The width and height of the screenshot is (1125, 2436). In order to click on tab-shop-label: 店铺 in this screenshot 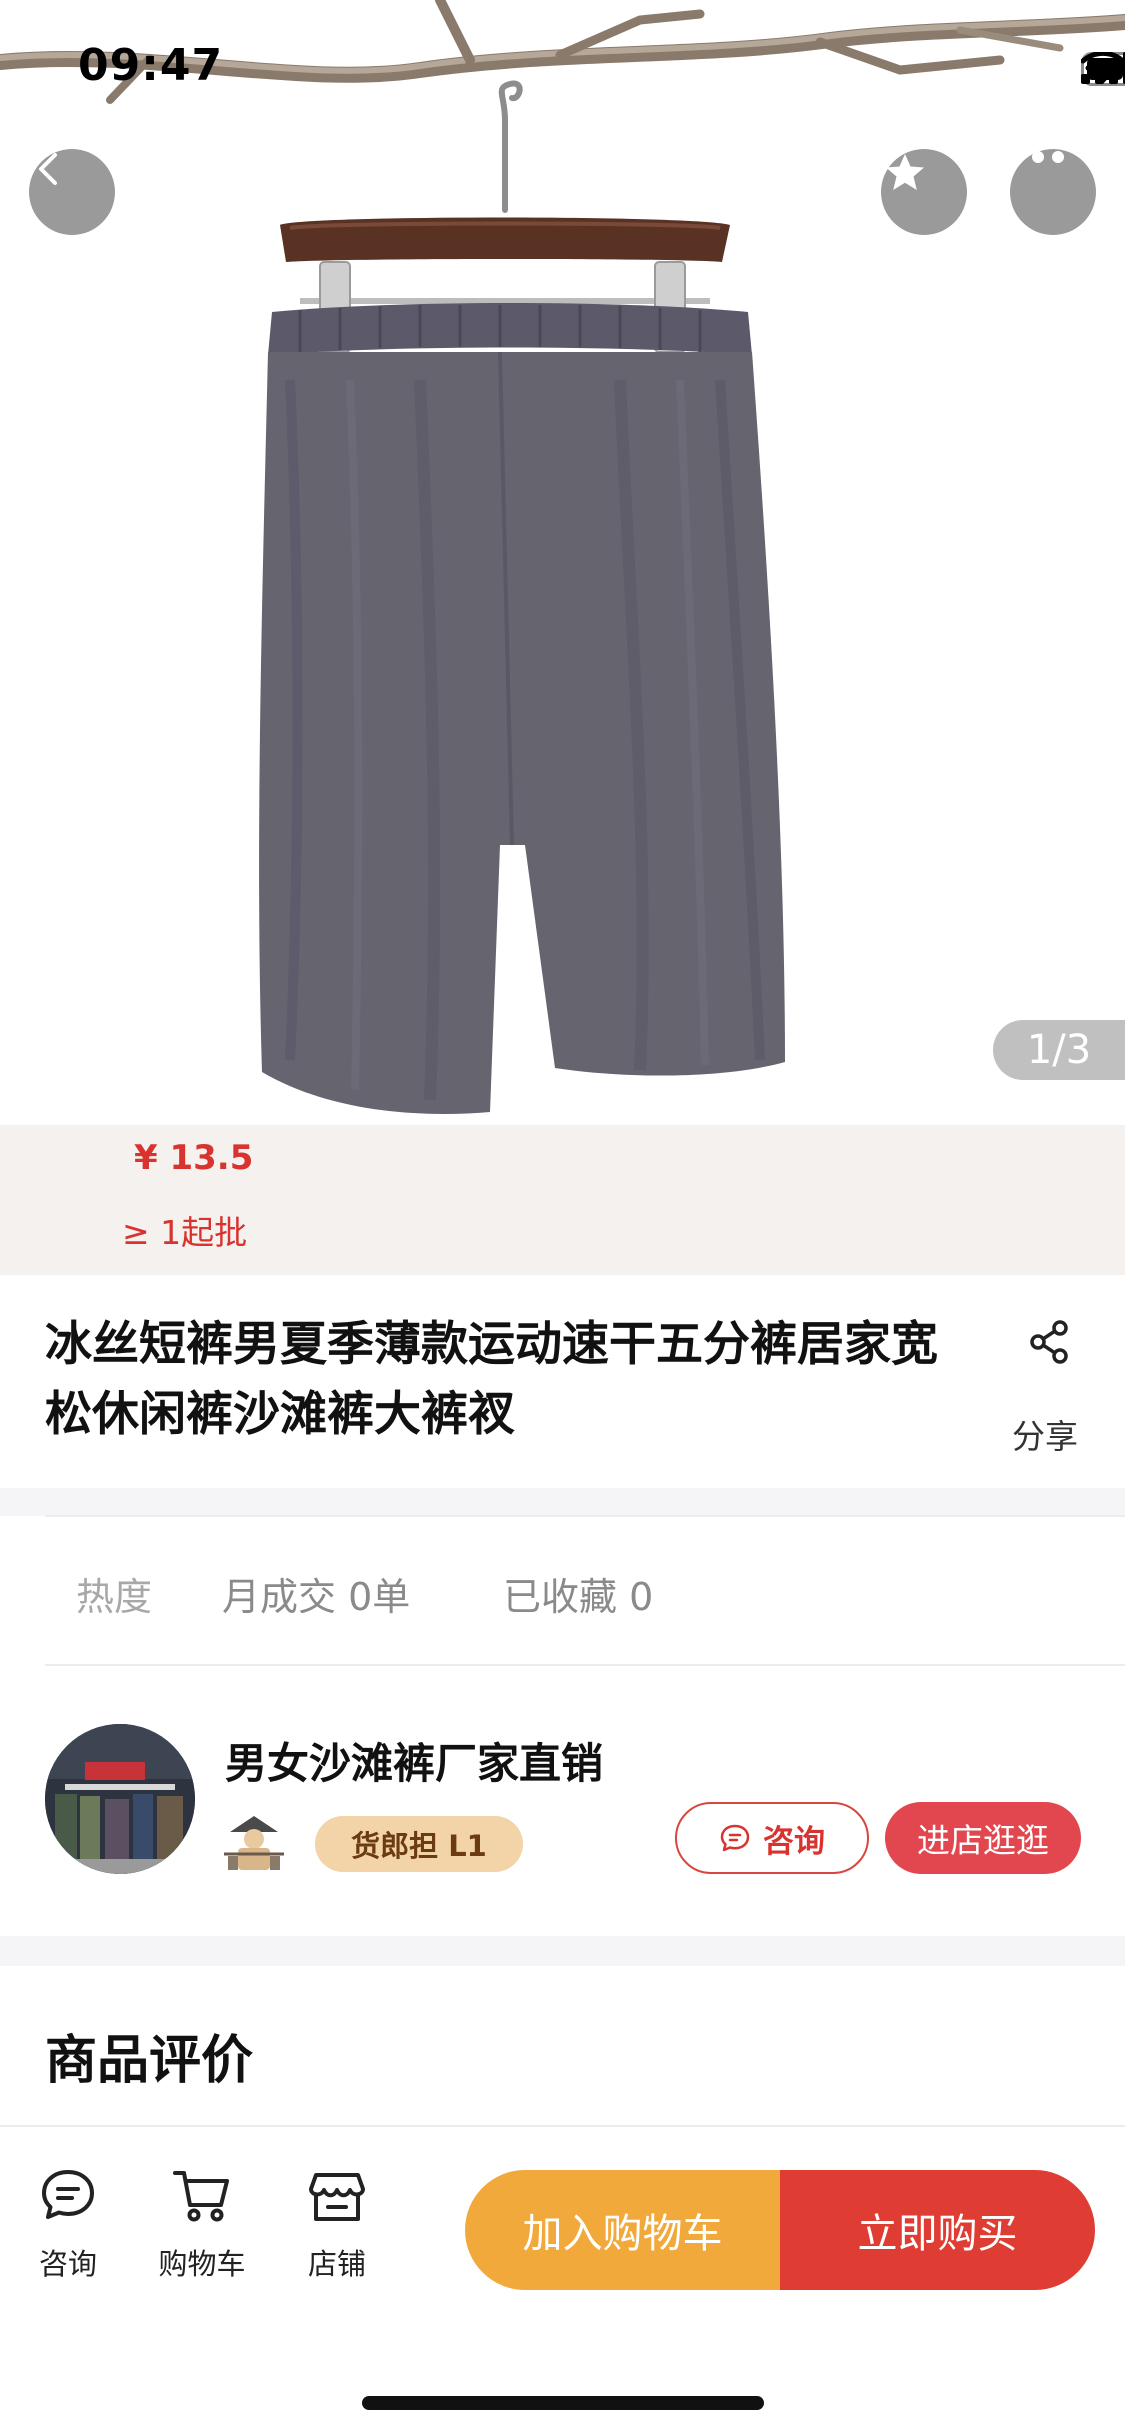, I will do `click(336, 2264)`.